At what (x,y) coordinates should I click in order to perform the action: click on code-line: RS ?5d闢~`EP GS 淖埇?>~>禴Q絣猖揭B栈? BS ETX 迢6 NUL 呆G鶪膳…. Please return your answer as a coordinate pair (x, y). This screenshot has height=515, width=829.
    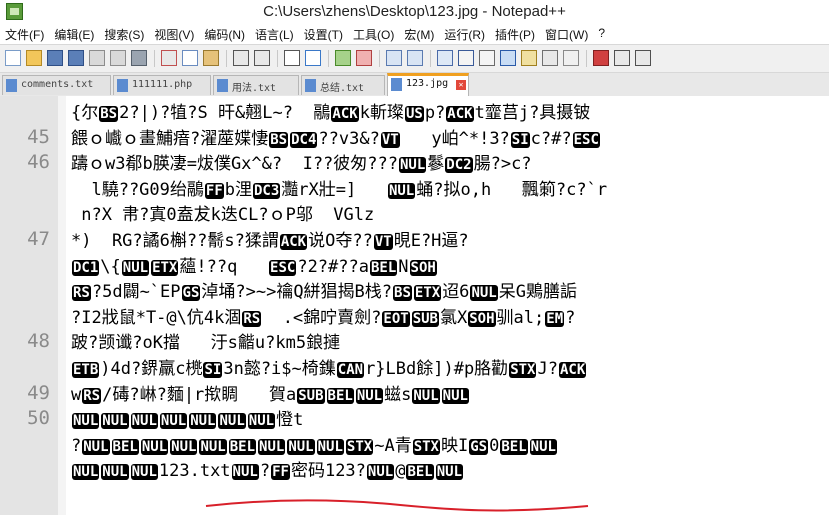
    Looking at the image, I should click on (450, 292).